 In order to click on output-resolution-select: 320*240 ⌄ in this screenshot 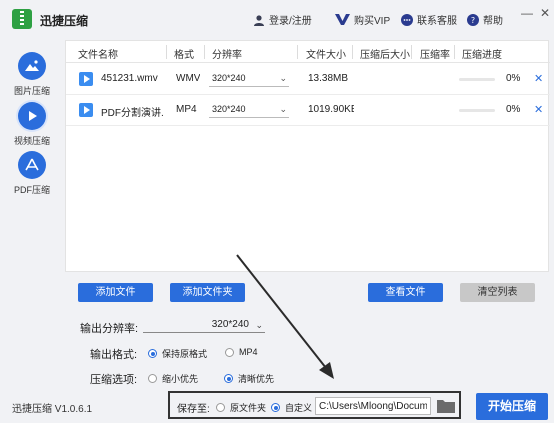, I will do `click(204, 325)`.